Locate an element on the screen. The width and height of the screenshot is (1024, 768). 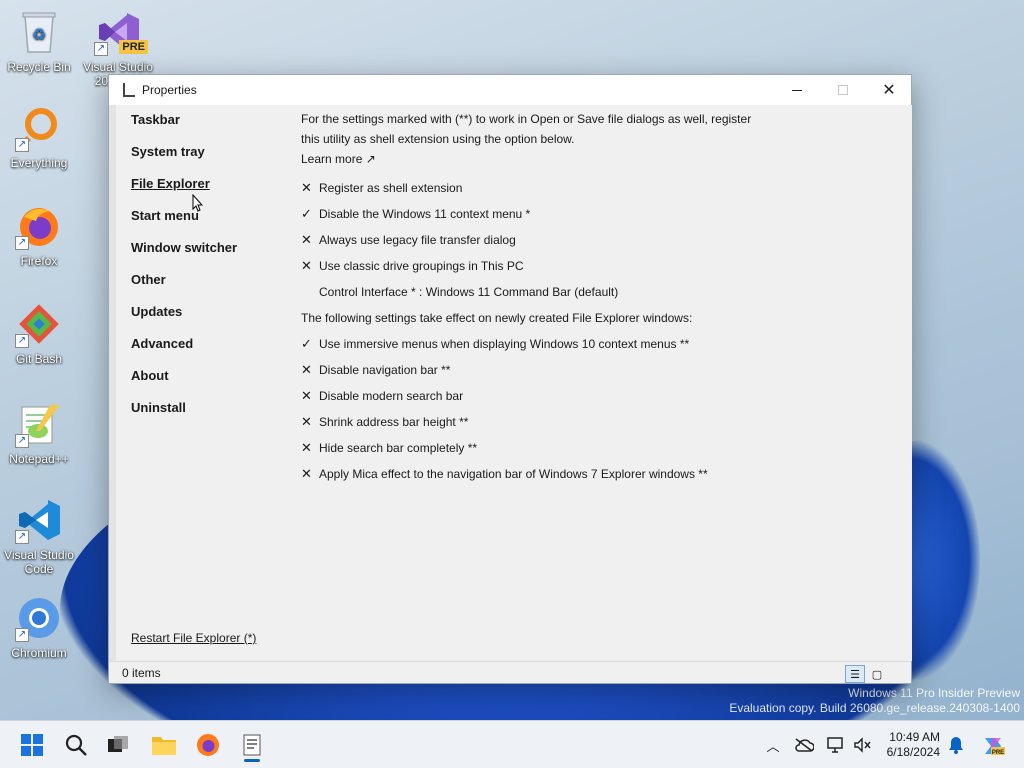
notepad-plus-plus-icon: ↗ is located at coordinates (39, 424).